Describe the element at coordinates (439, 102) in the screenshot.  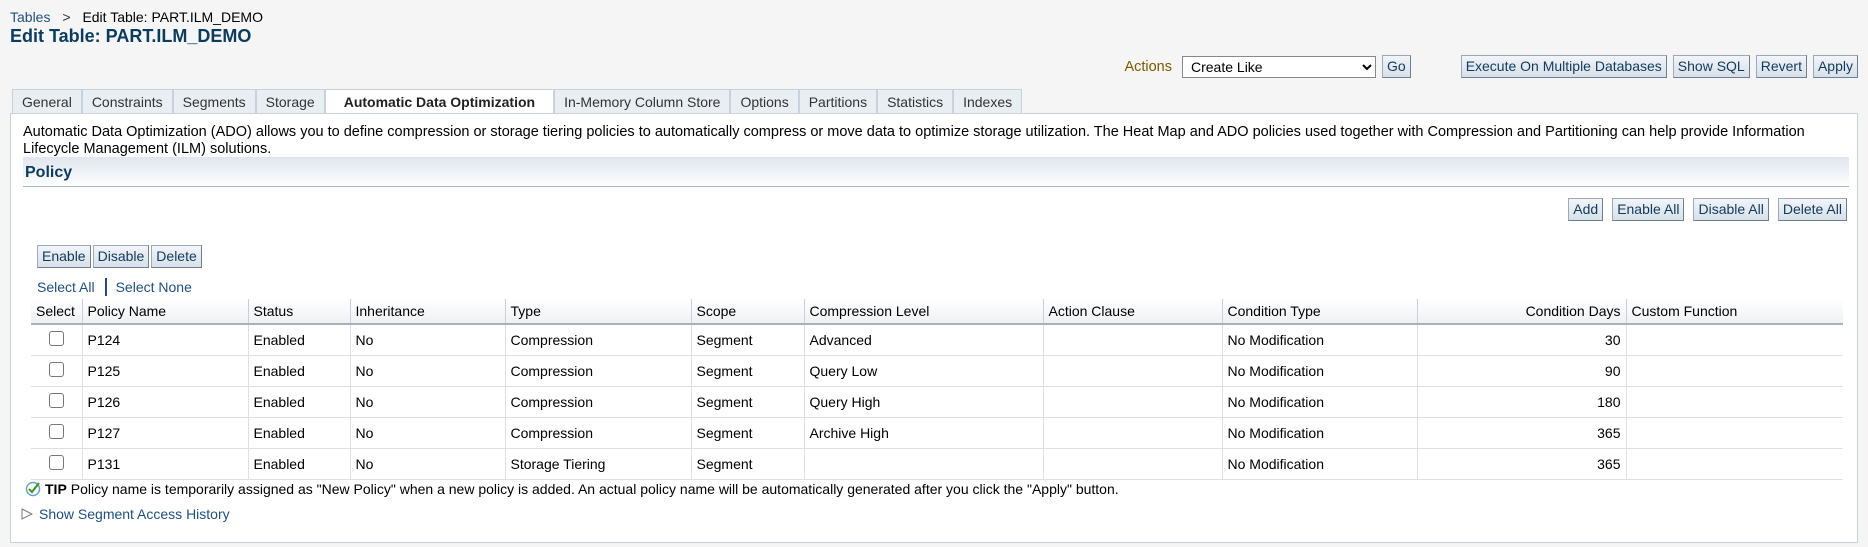
I see `tab-automatic-data-optimization: Automatic Data Optimization` at that location.